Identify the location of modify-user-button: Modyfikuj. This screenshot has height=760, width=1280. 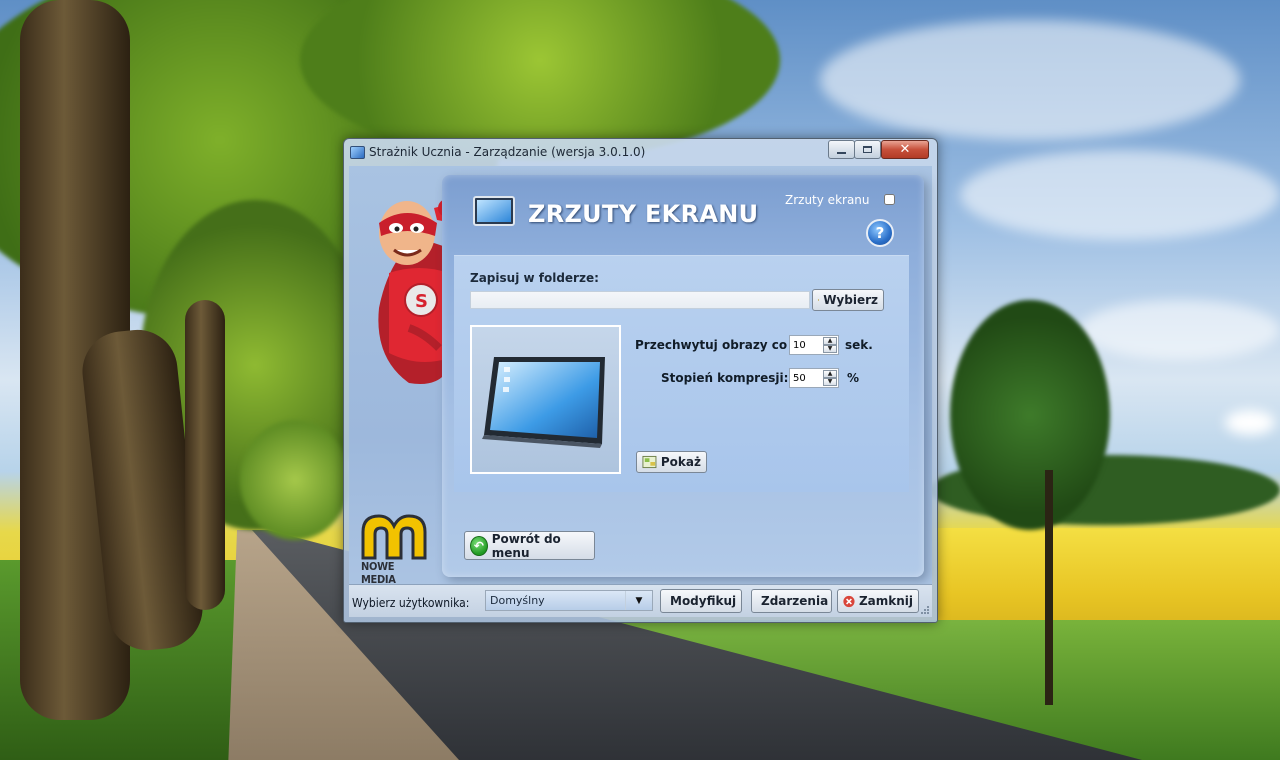
(701, 601).